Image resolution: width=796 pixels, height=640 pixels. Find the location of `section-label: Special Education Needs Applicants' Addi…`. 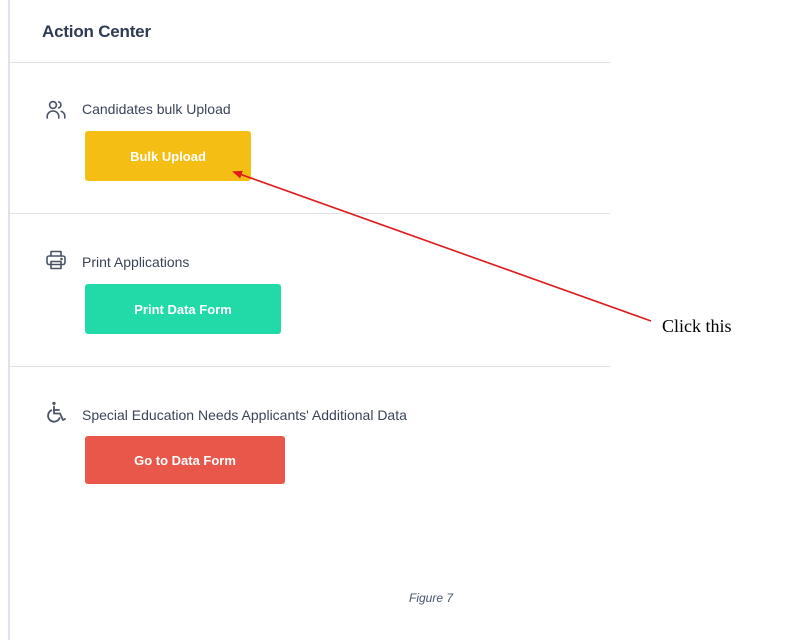

section-label: Special Education Needs Applicants' Addi… is located at coordinates (244, 415).